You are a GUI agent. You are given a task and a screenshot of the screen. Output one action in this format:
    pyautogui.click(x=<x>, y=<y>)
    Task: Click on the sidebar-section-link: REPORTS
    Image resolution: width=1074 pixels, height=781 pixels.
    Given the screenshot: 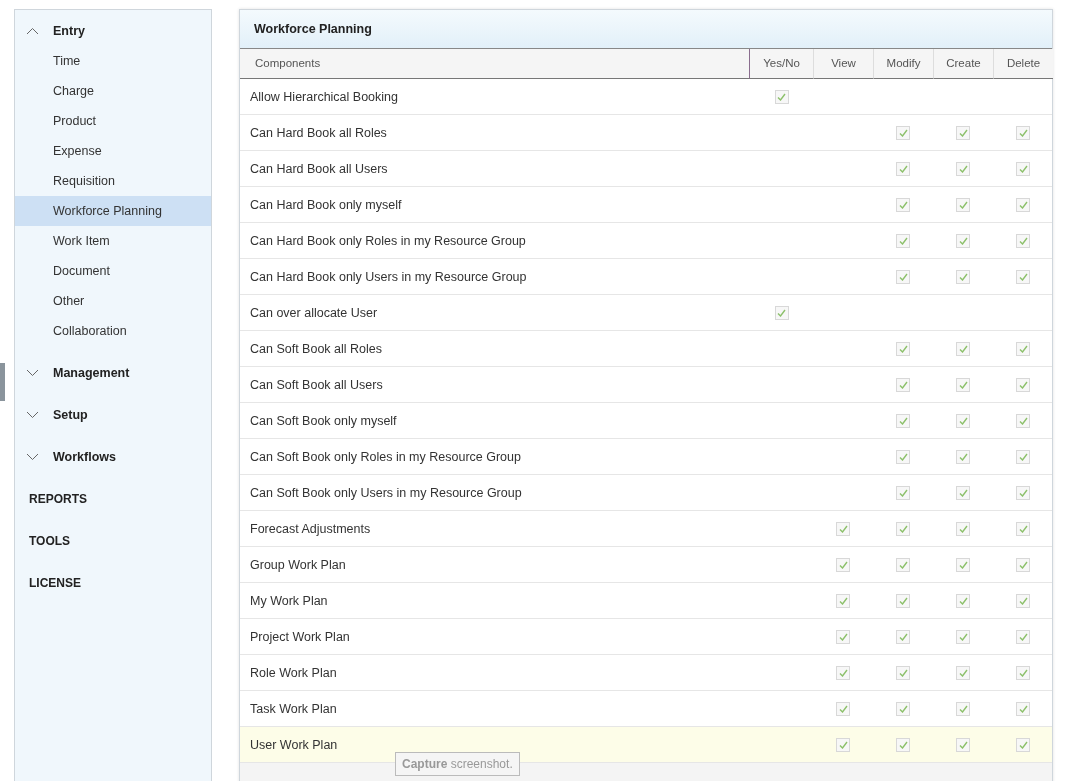 What is the action you would take?
    pyautogui.click(x=113, y=499)
    